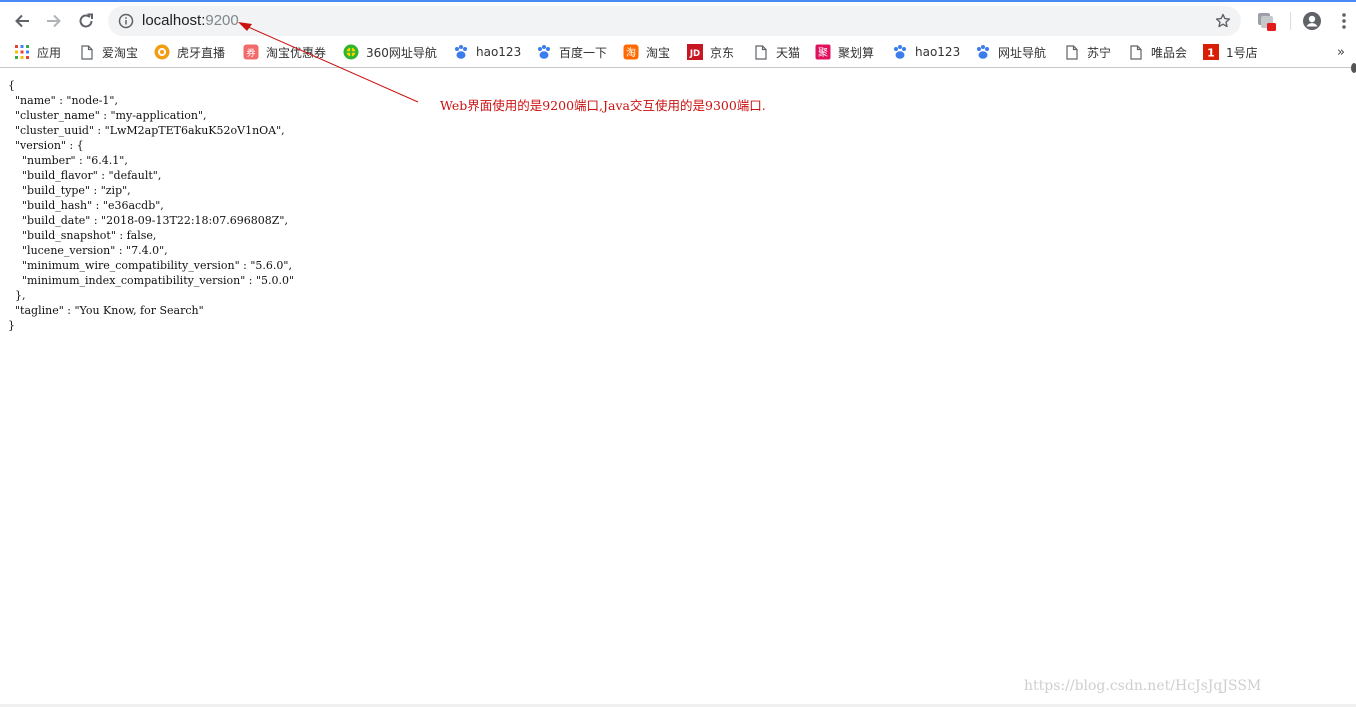 The image size is (1356, 707). What do you see at coordinates (1099, 52) in the screenshot?
I see `bookmark-label: 苏宁` at bounding box center [1099, 52].